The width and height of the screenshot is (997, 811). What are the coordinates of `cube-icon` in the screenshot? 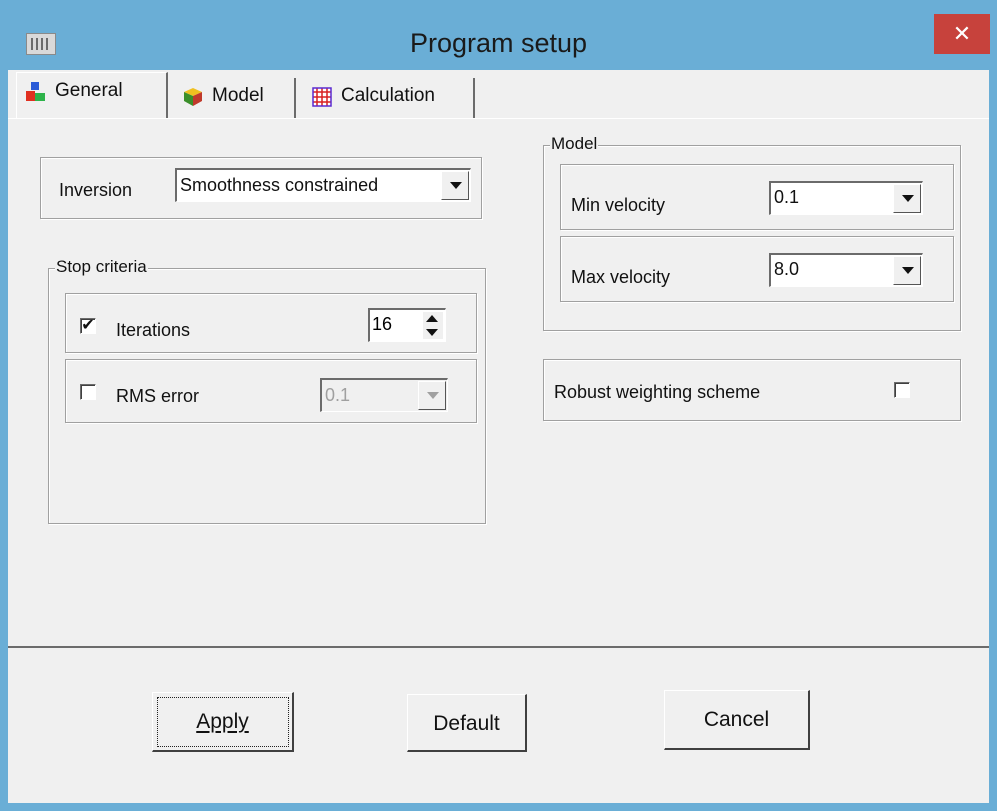 It's located at (193, 96).